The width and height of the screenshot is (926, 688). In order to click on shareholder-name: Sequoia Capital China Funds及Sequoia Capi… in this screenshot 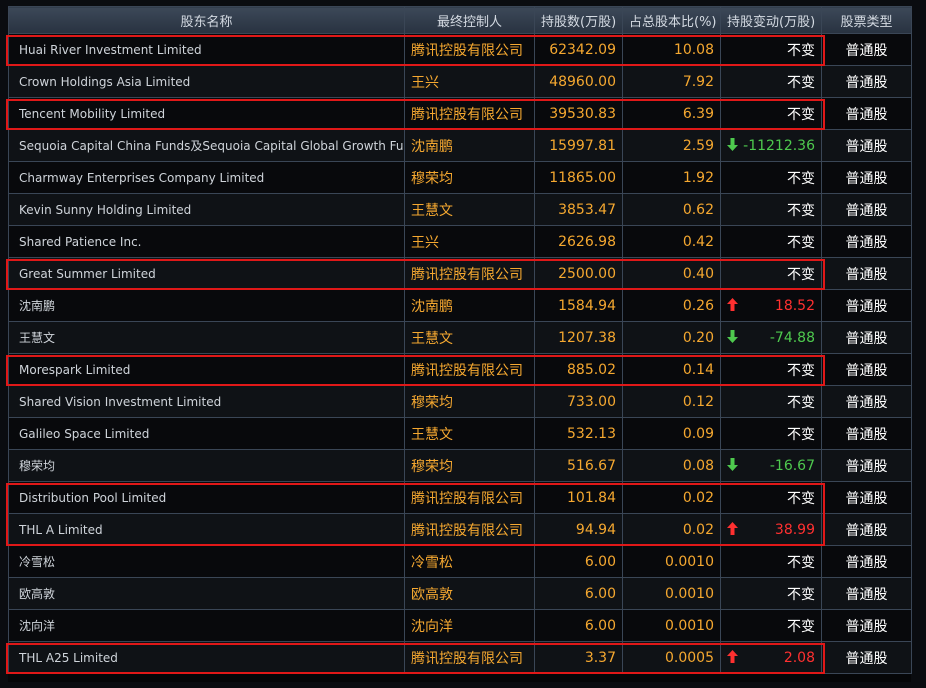, I will do `click(206, 145)`.